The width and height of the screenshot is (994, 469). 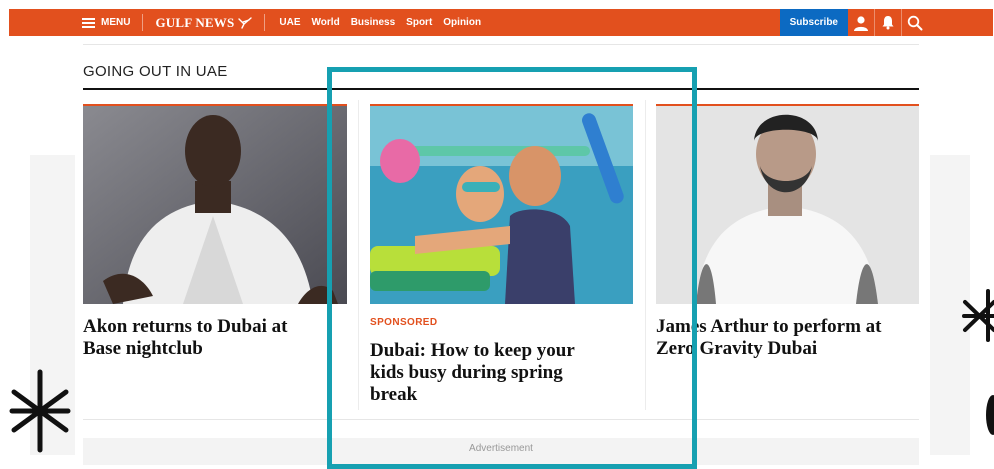 I want to click on title-line: James Arthur to perform at, so click(x=769, y=326).